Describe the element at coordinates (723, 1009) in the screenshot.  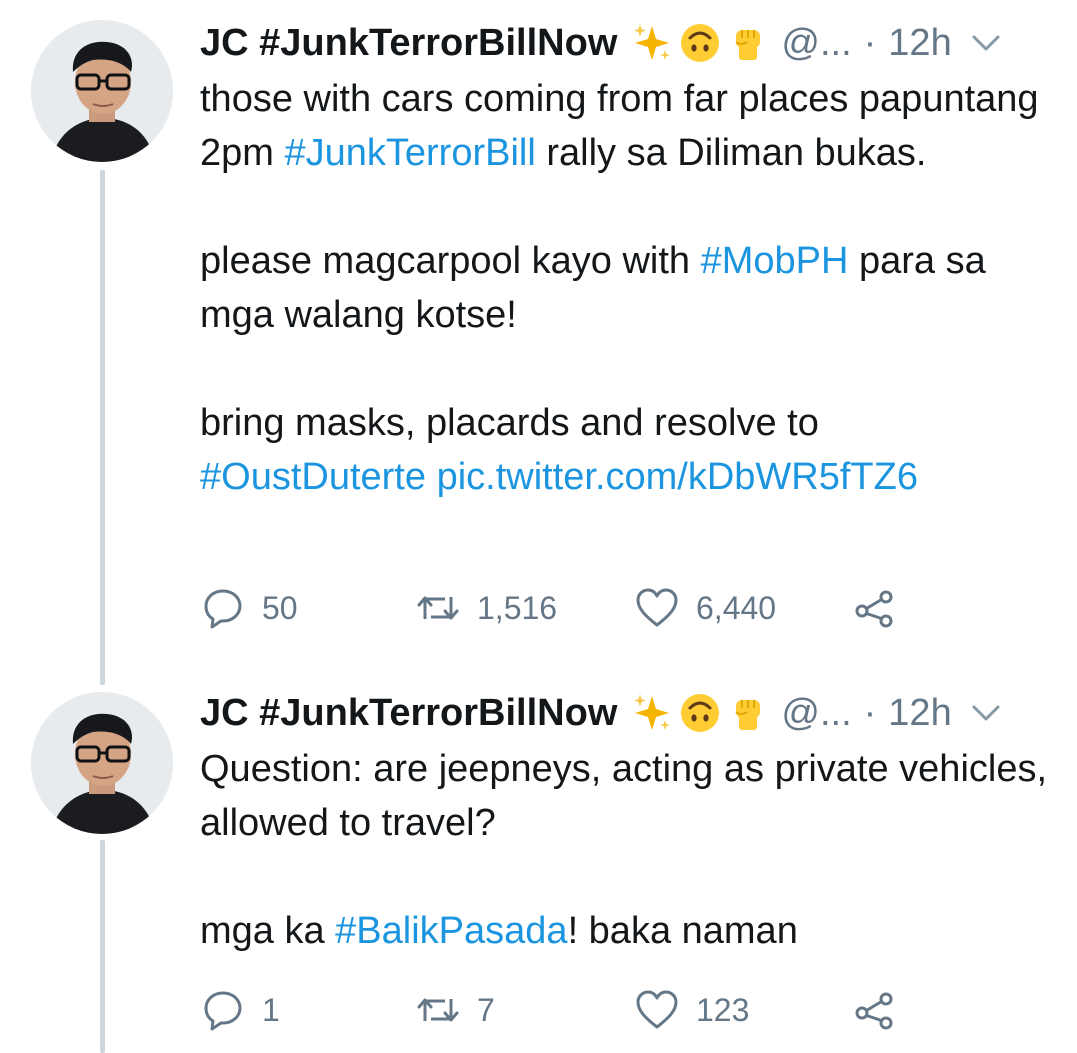
I see `like-count: 123` at that location.